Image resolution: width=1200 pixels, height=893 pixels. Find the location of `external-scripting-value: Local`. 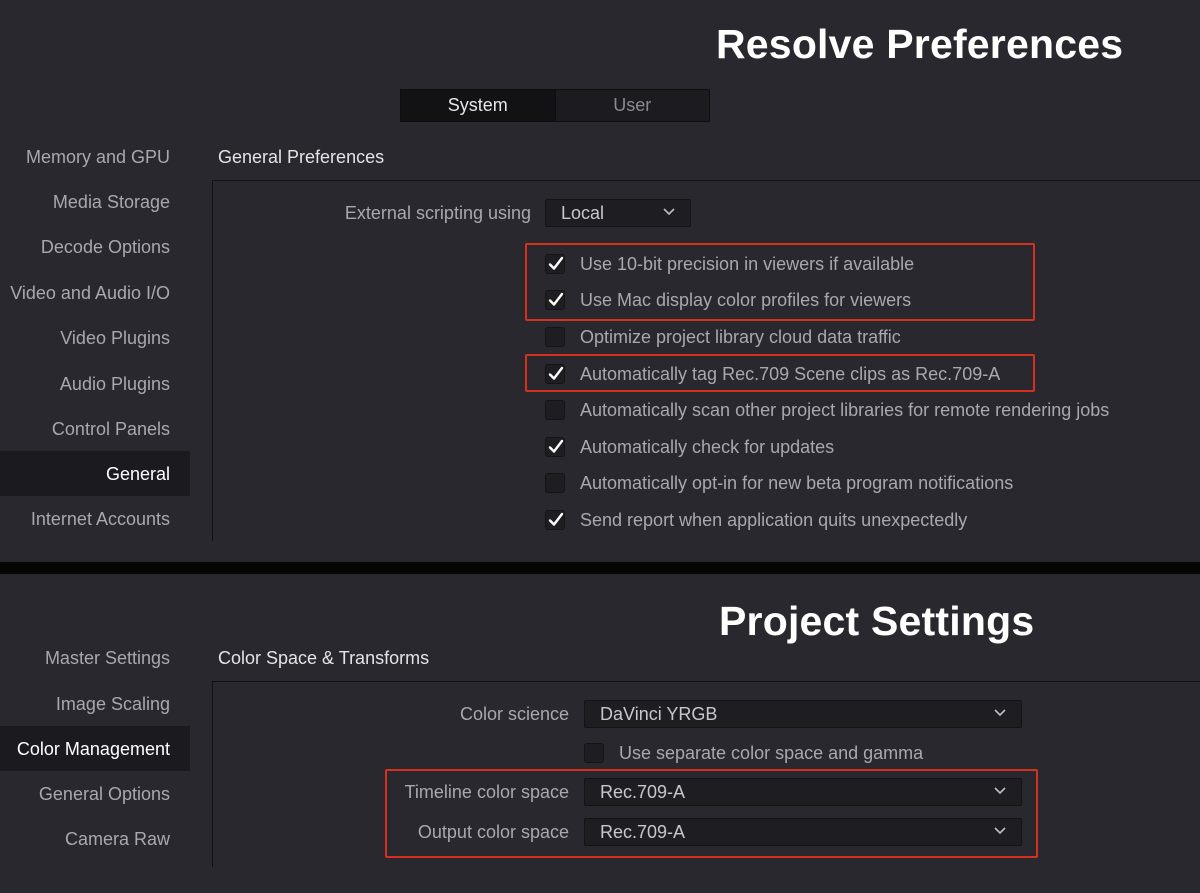

external-scripting-value: Local is located at coordinates (583, 212).